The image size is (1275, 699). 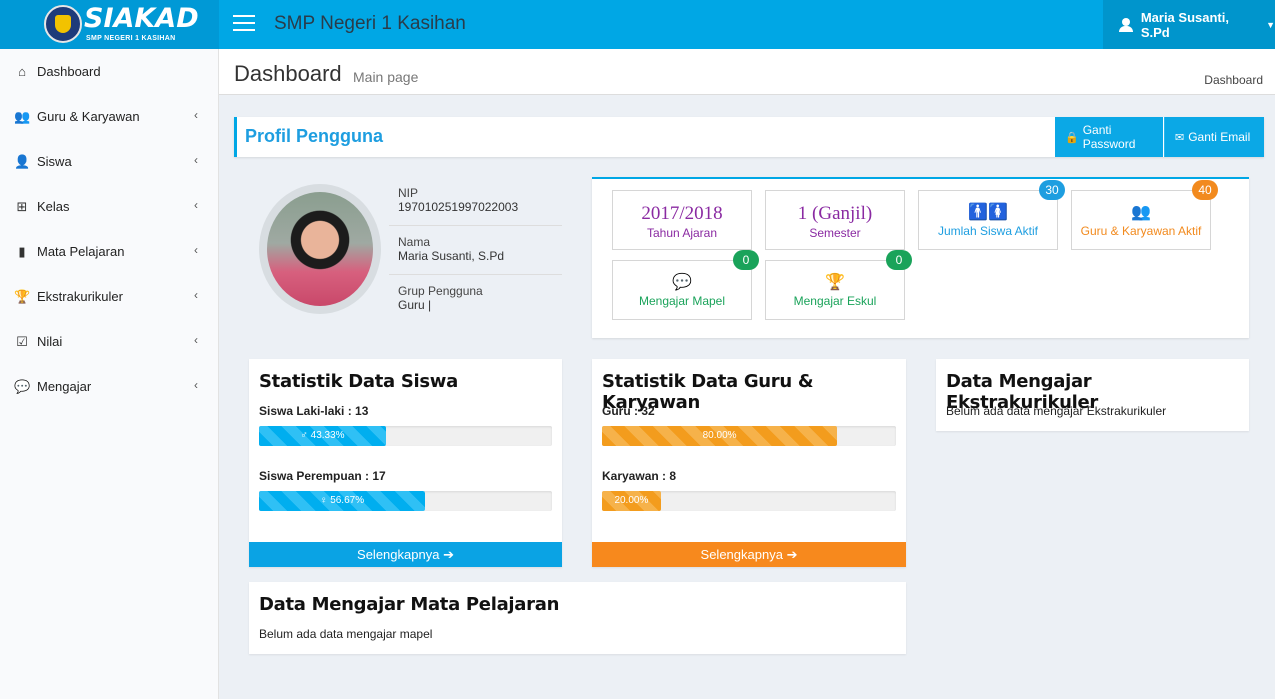 What do you see at coordinates (475, 255) in the screenshot?
I see `name-info: Nama Maria Susanti, S.Pd` at bounding box center [475, 255].